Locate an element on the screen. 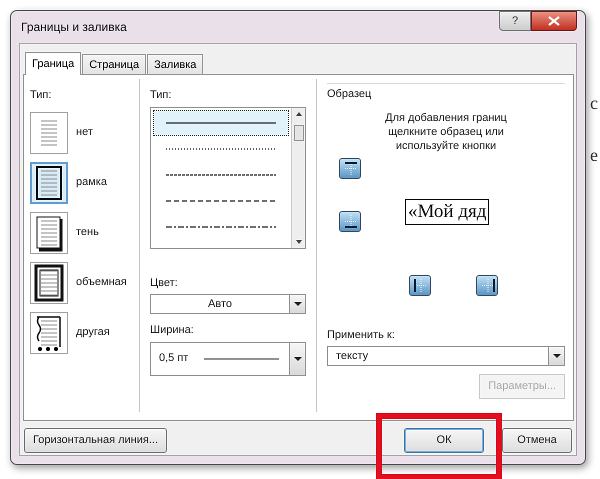 The height and width of the screenshot is (479, 600). scrollbar is located at coordinates (298, 178).